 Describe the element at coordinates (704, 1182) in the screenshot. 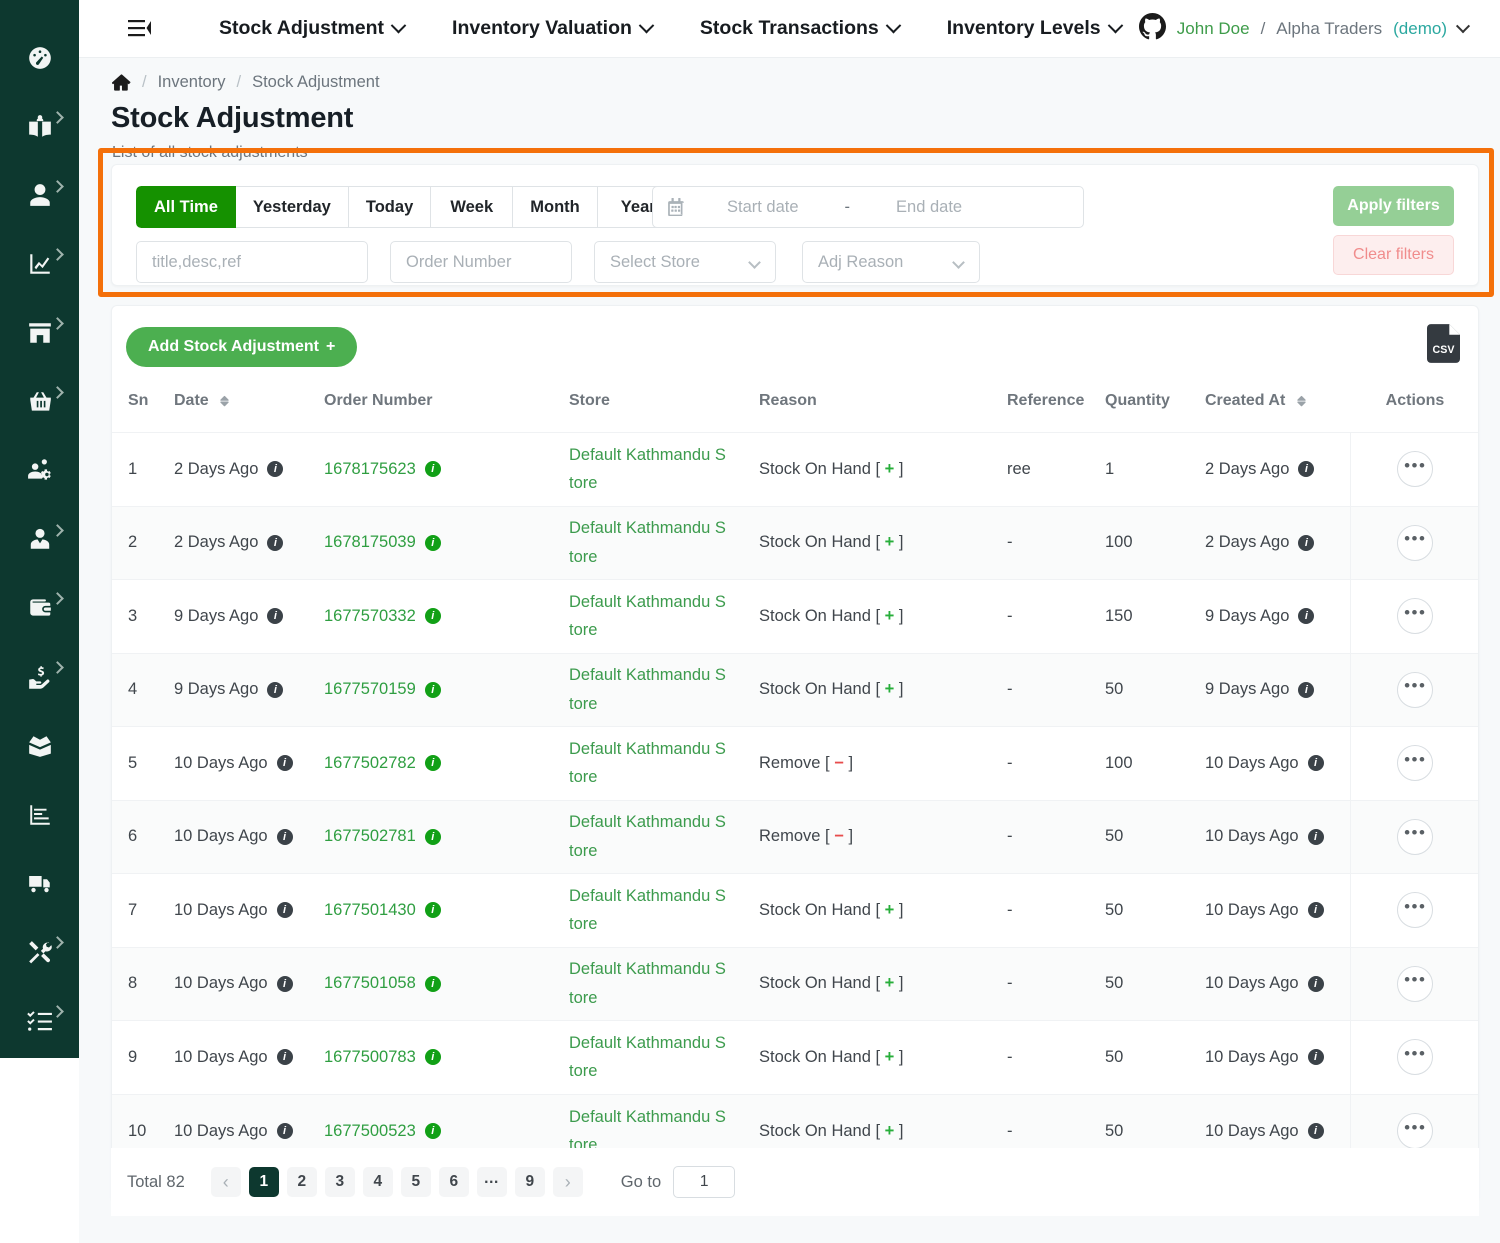

I see `goto-page-input` at that location.